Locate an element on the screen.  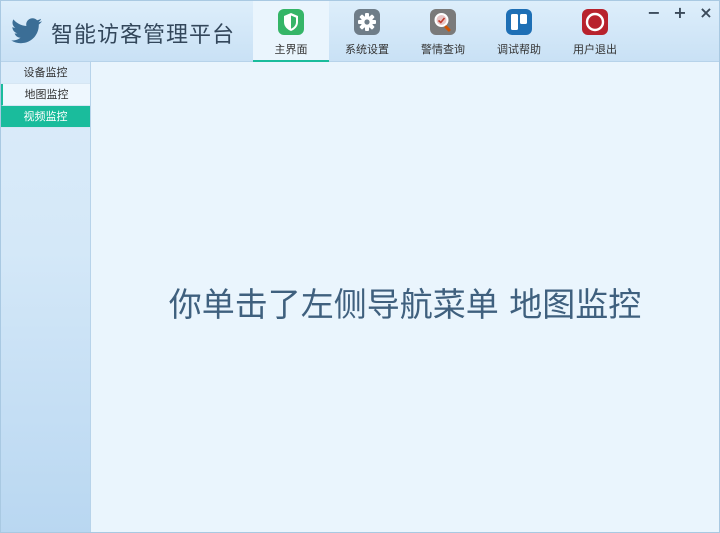
tab-alert-query: 警情查询 is located at coordinates (443, 31).